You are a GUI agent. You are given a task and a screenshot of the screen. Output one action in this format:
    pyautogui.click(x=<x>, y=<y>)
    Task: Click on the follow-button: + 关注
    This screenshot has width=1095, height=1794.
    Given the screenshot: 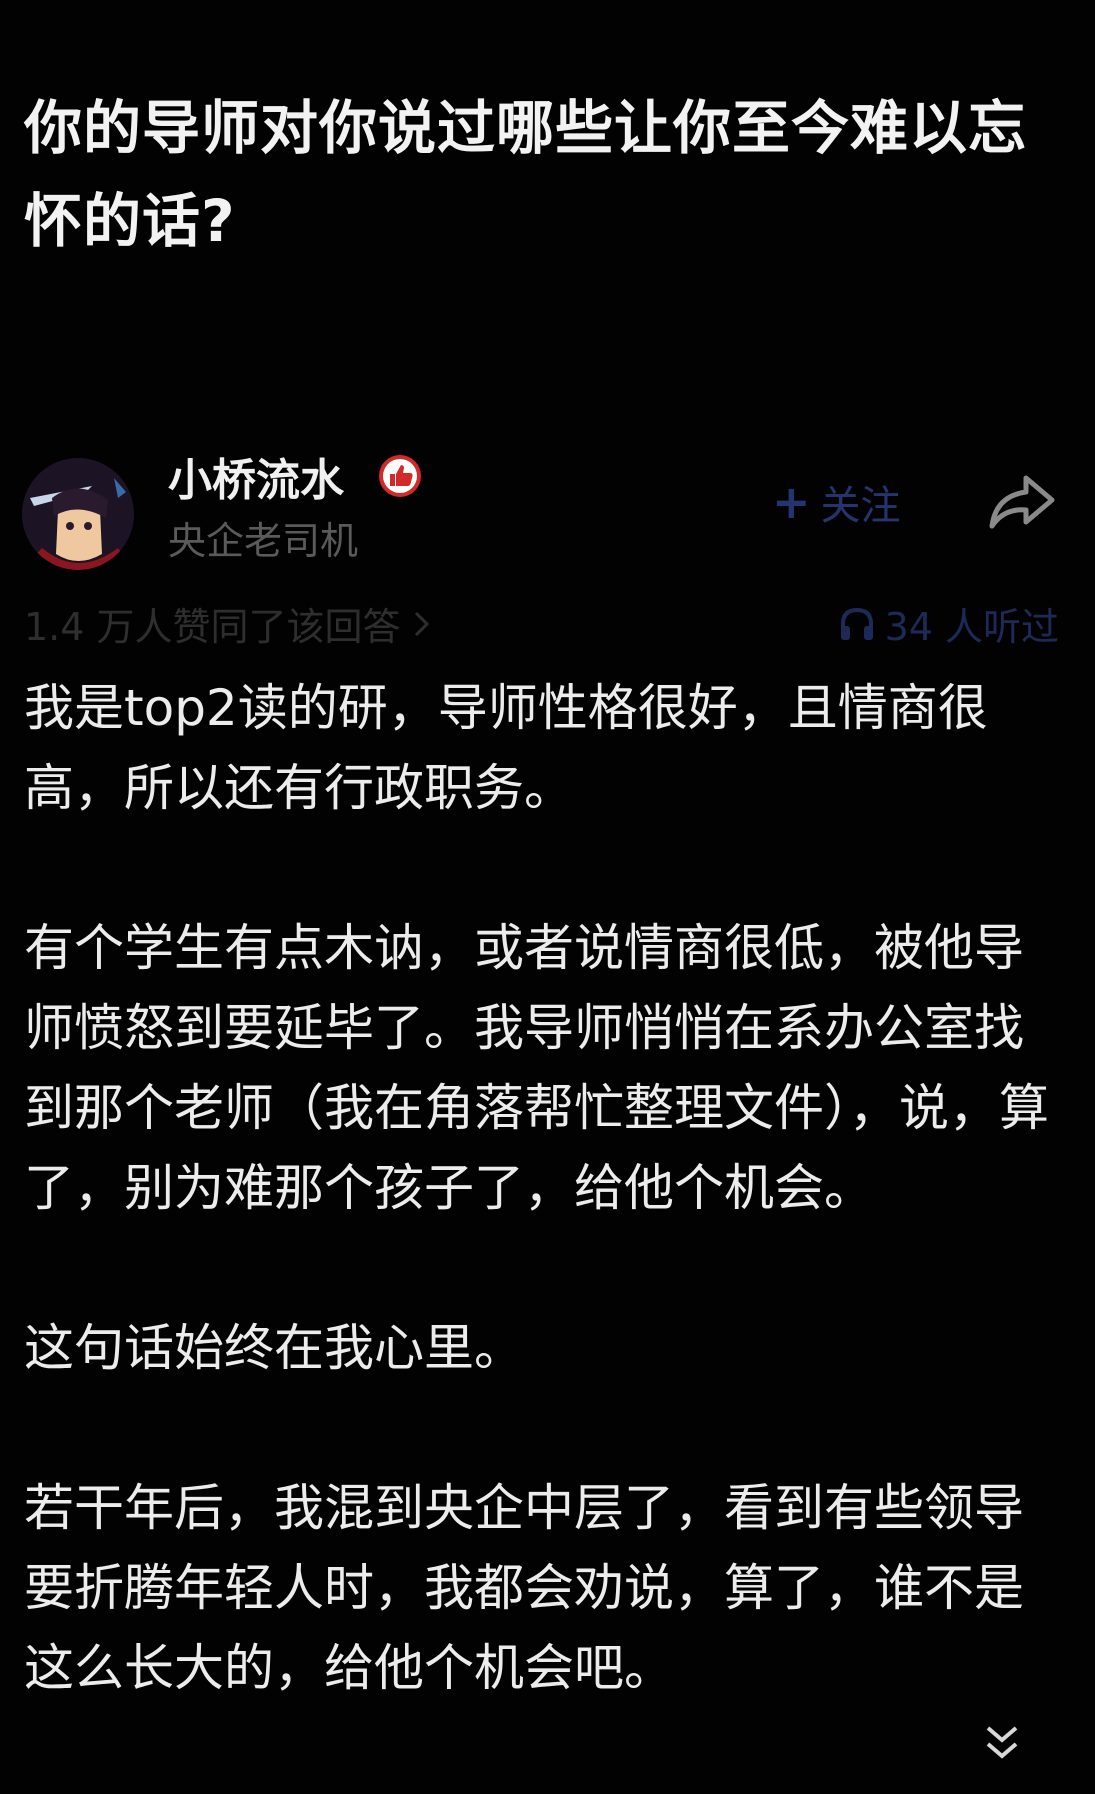 What is the action you would take?
    pyautogui.click(x=836, y=502)
    